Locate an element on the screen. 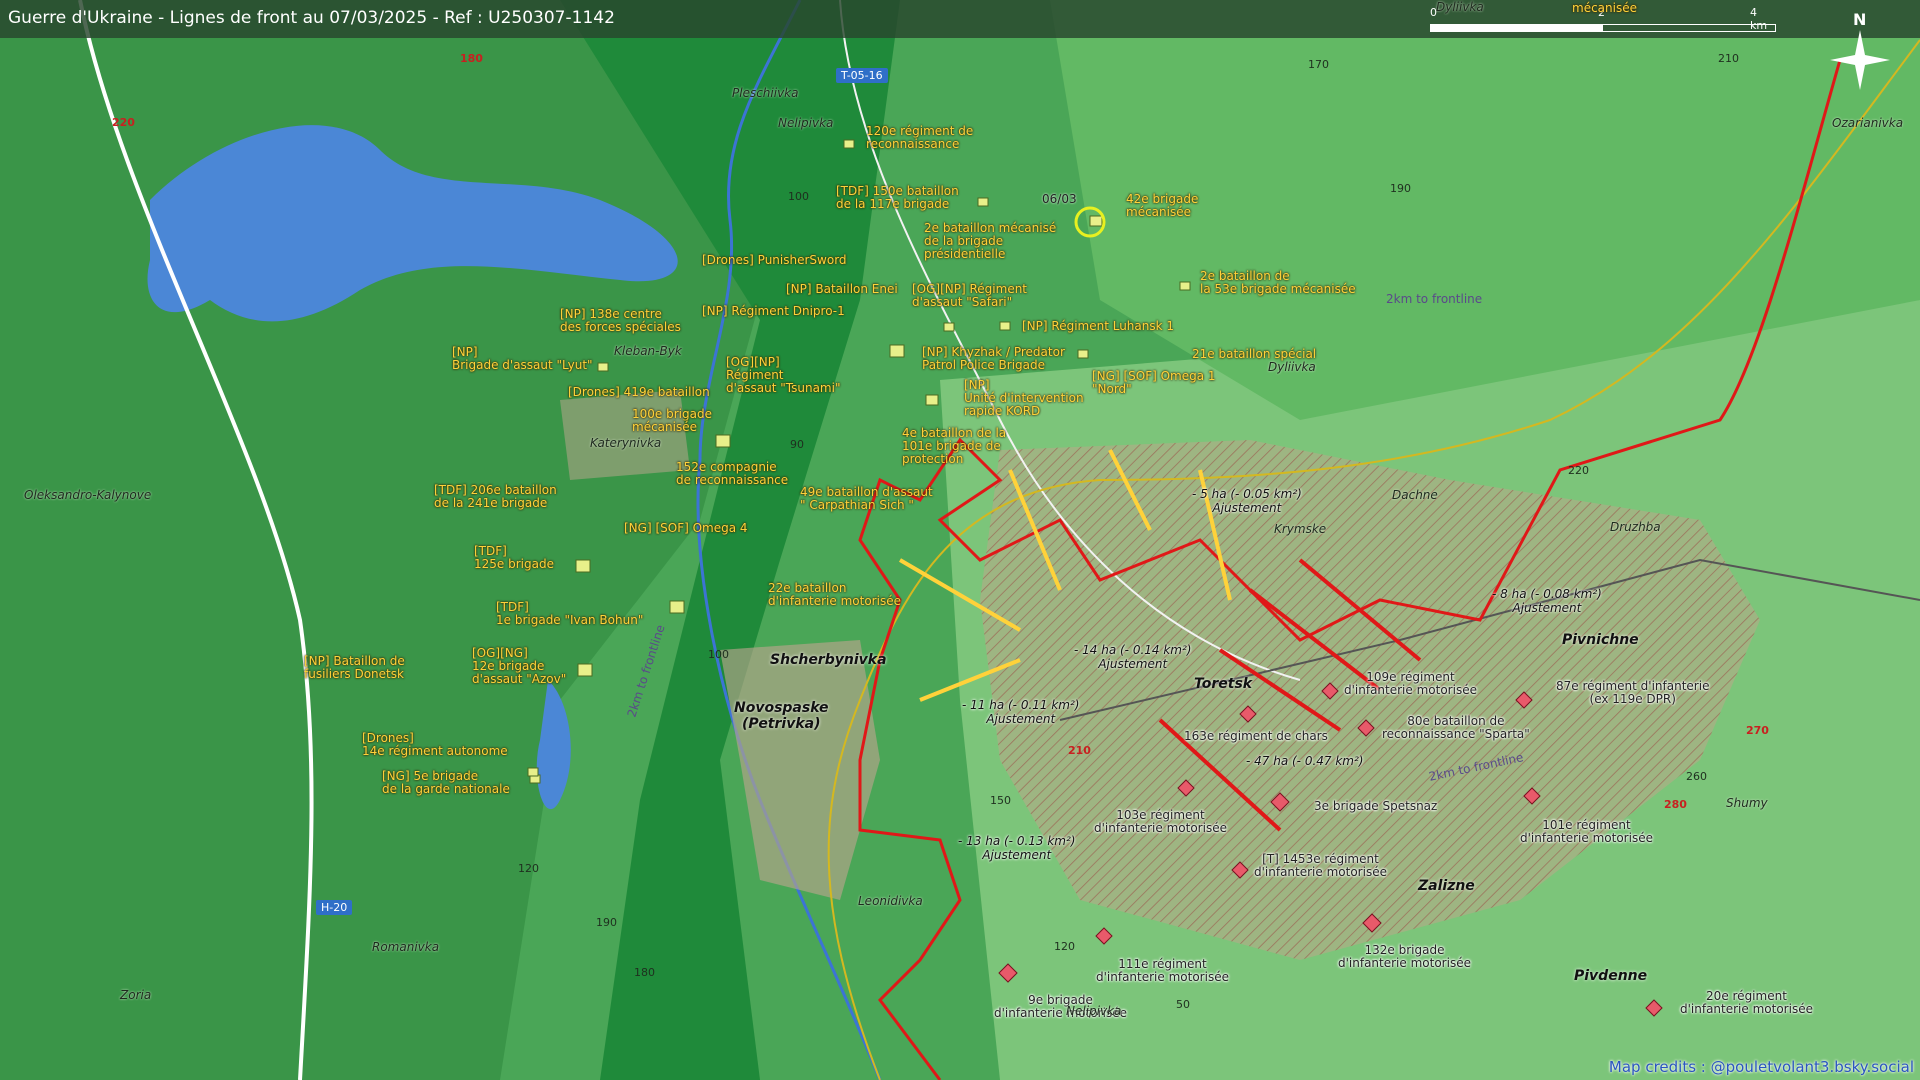 The image size is (1920, 1080). unit-label-ukr: [NG] 5e brigade de la garde nationale is located at coordinates (446, 782).